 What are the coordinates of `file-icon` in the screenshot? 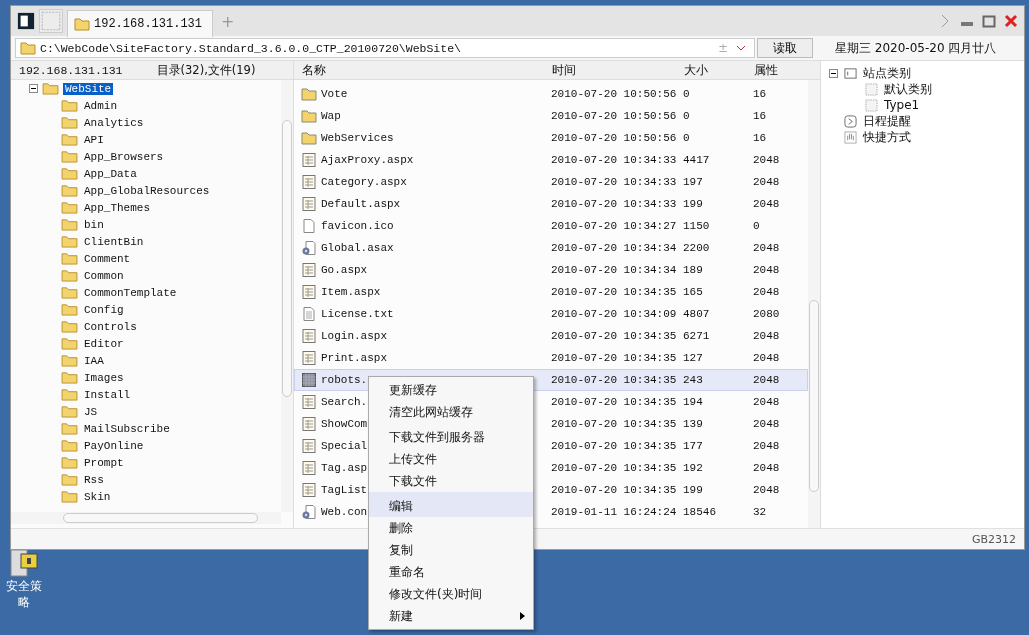 It's located at (309, 226).